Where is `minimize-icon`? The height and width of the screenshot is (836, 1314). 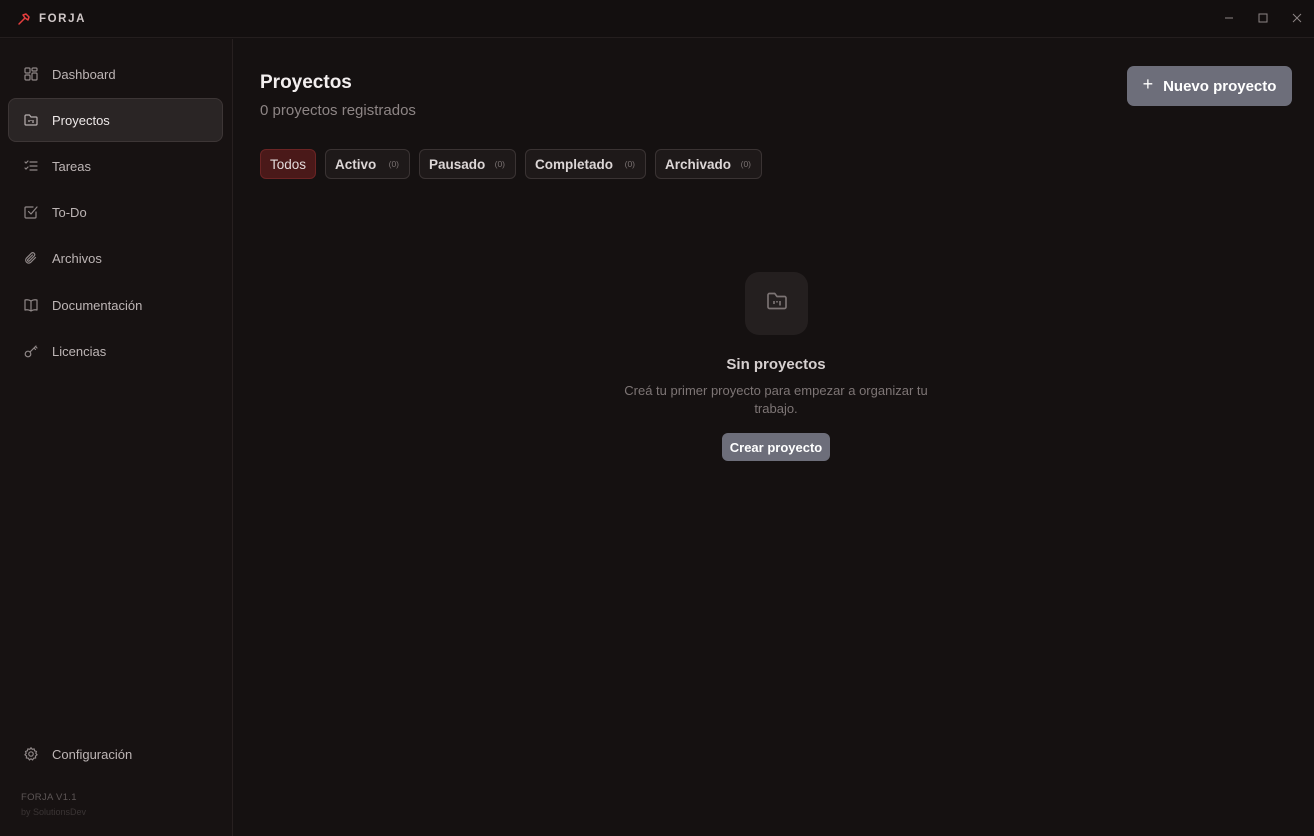
minimize-icon is located at coordinates (1229, 18).